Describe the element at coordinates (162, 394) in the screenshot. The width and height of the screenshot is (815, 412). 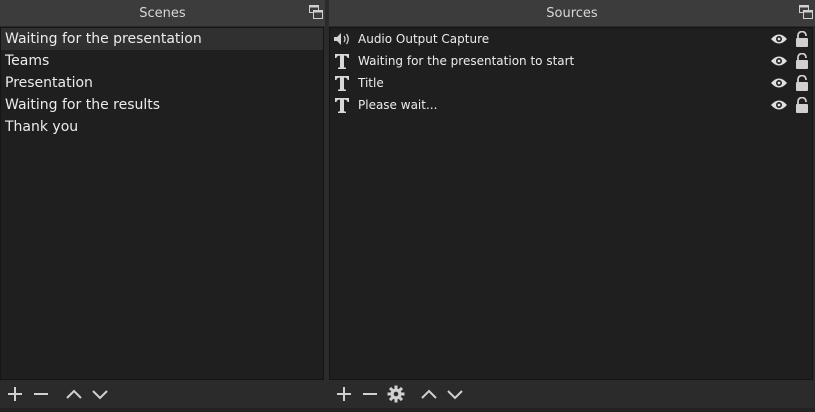
I see `scenes-toolbar` at that location.